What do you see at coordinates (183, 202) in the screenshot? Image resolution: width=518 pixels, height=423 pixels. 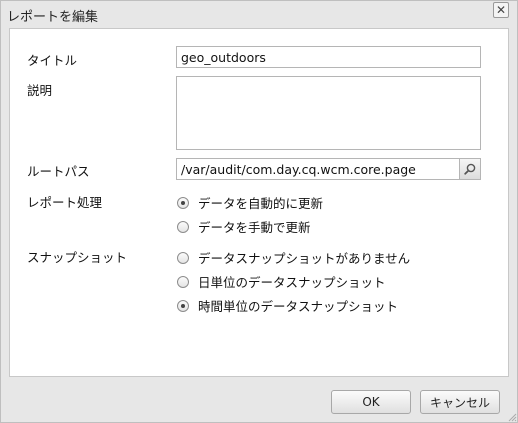 I see `radio-processing-auto` at bounding box center [183, 202].